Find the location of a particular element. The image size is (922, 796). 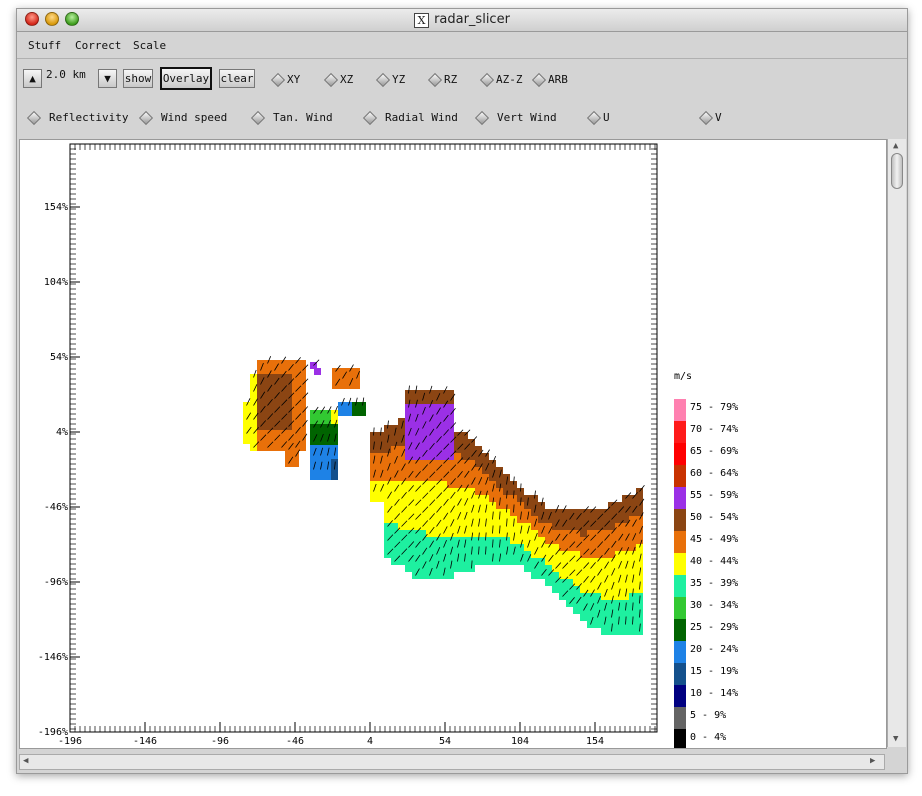

scroll-down-icon: ▼ is located at coordinates (895, 739).